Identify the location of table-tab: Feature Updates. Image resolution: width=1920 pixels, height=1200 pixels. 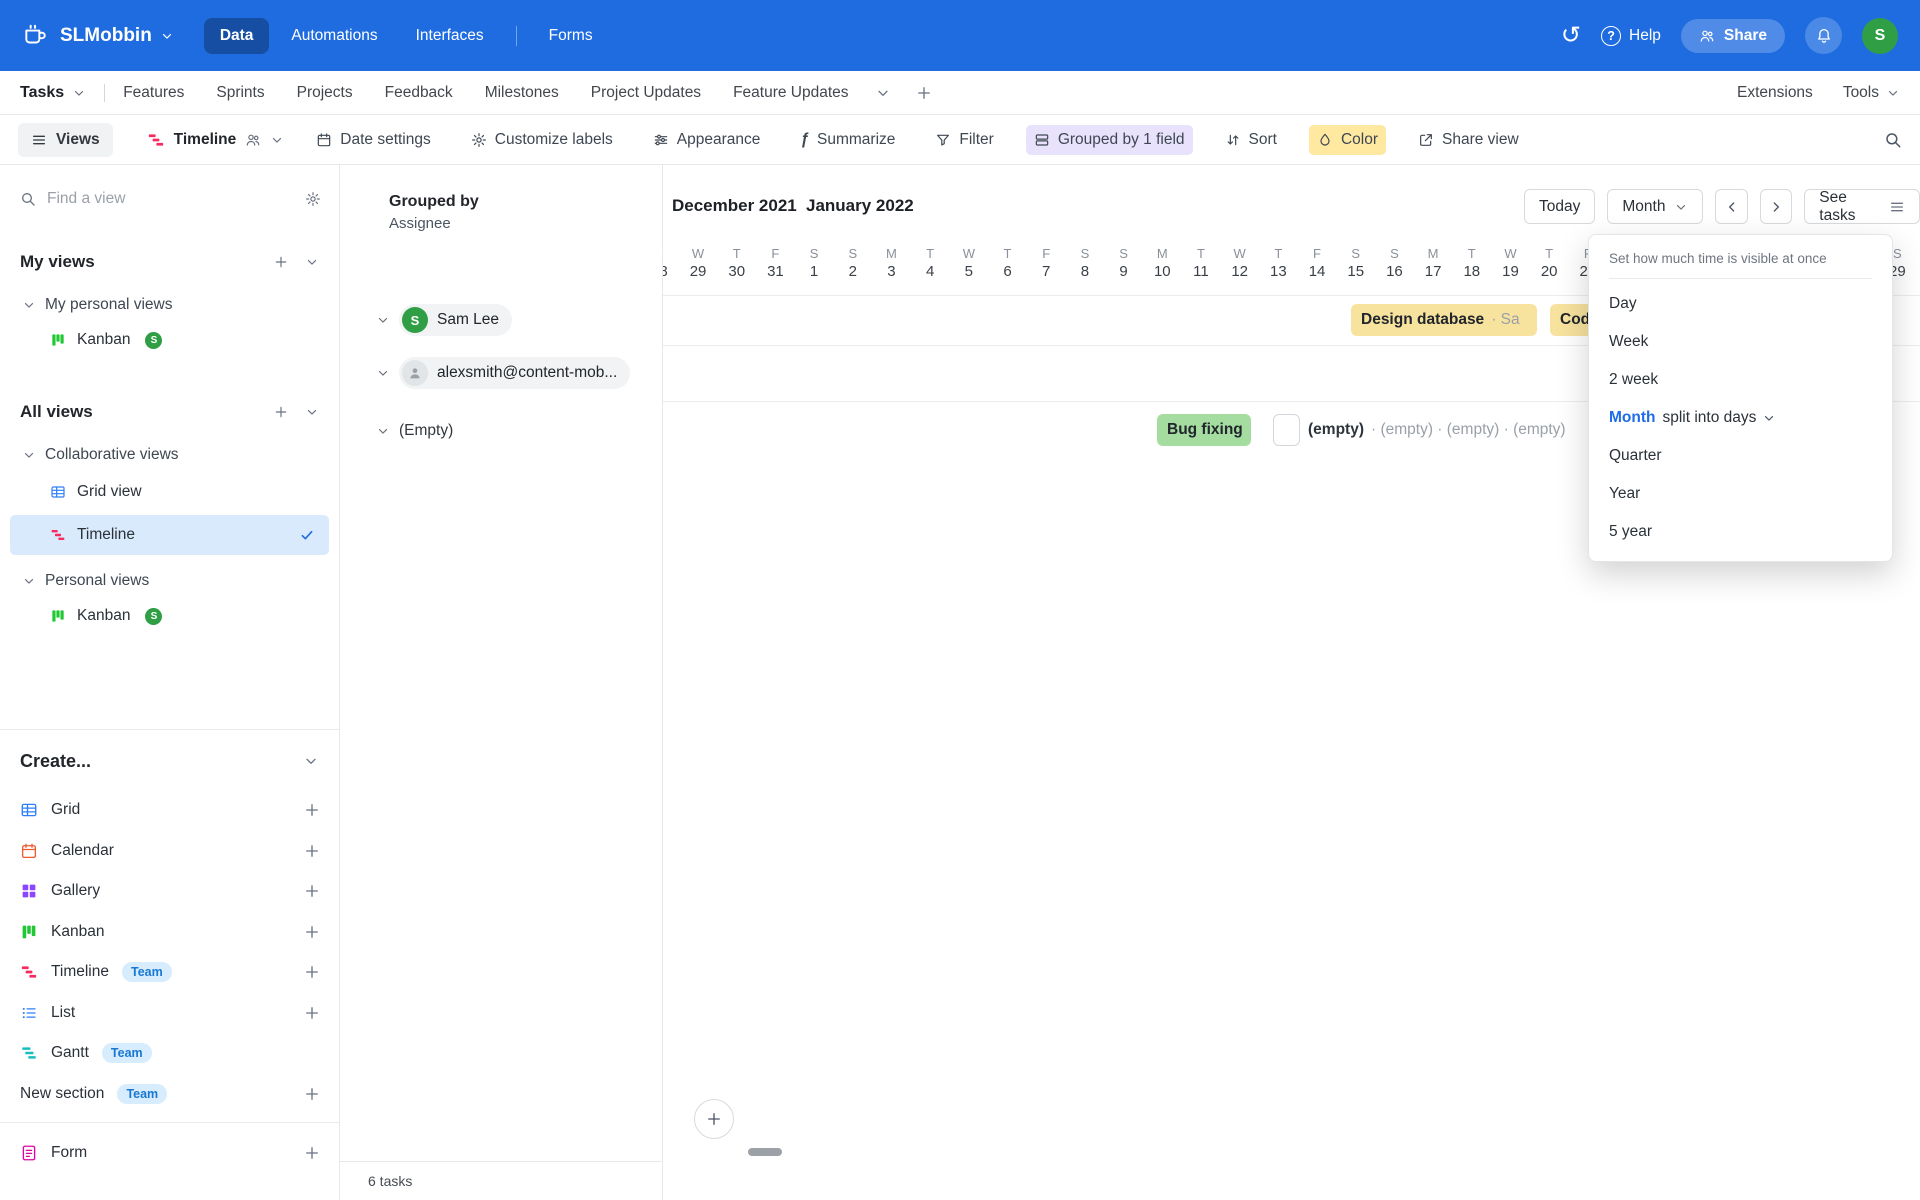
(790, 93).